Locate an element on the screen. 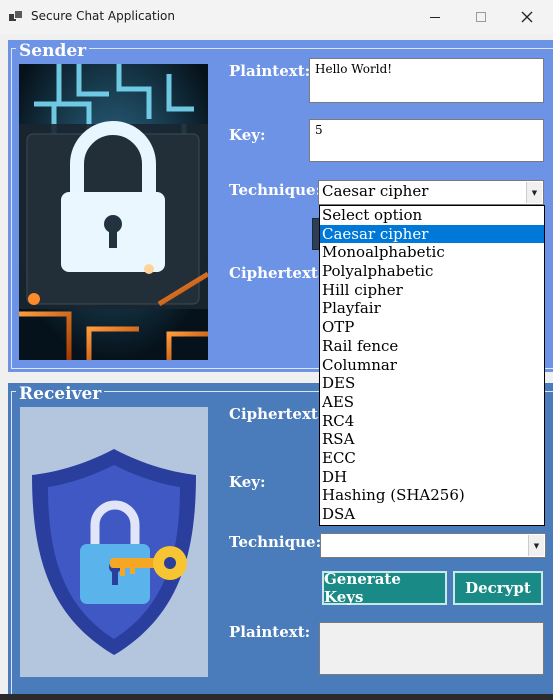 The width and height of the screenshot is (553, 700). window-title: Secure Chat Application is located at coordinates (103, 16).